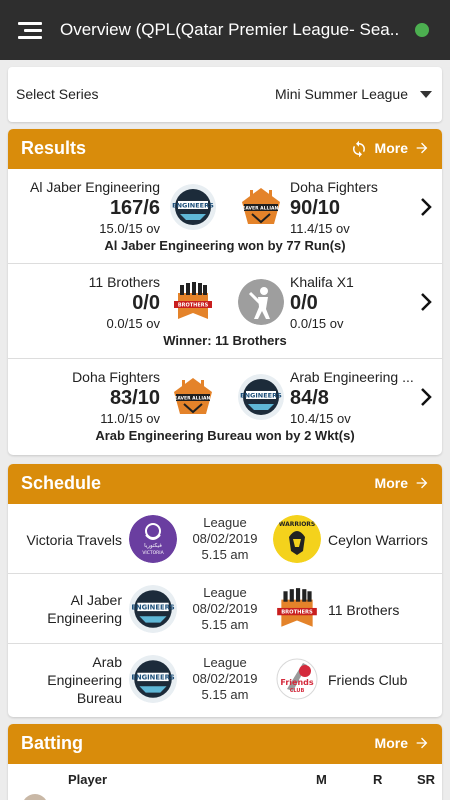  I want to click on results-title: Results, so click(54, 148).